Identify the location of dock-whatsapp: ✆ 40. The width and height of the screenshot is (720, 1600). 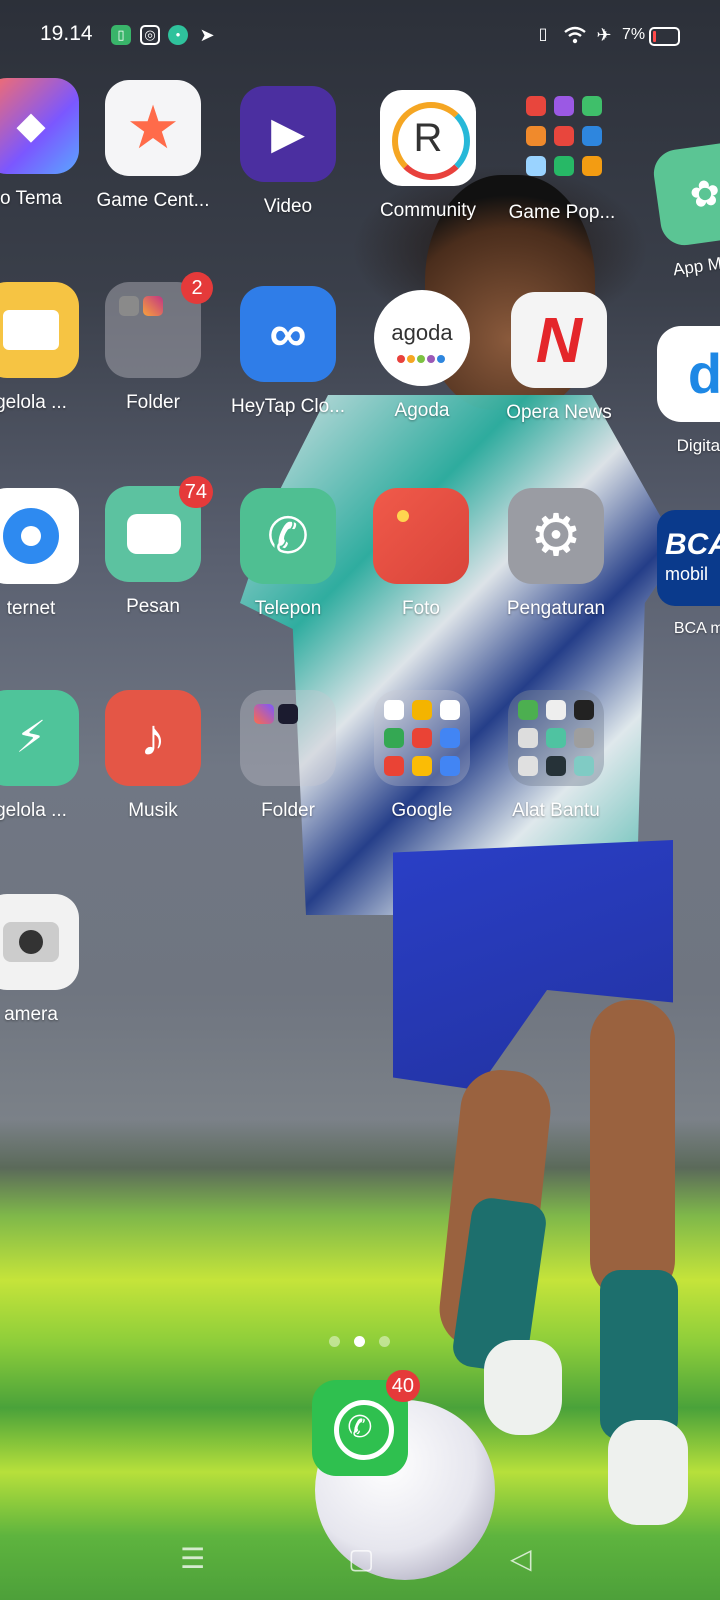
(360, 1423).